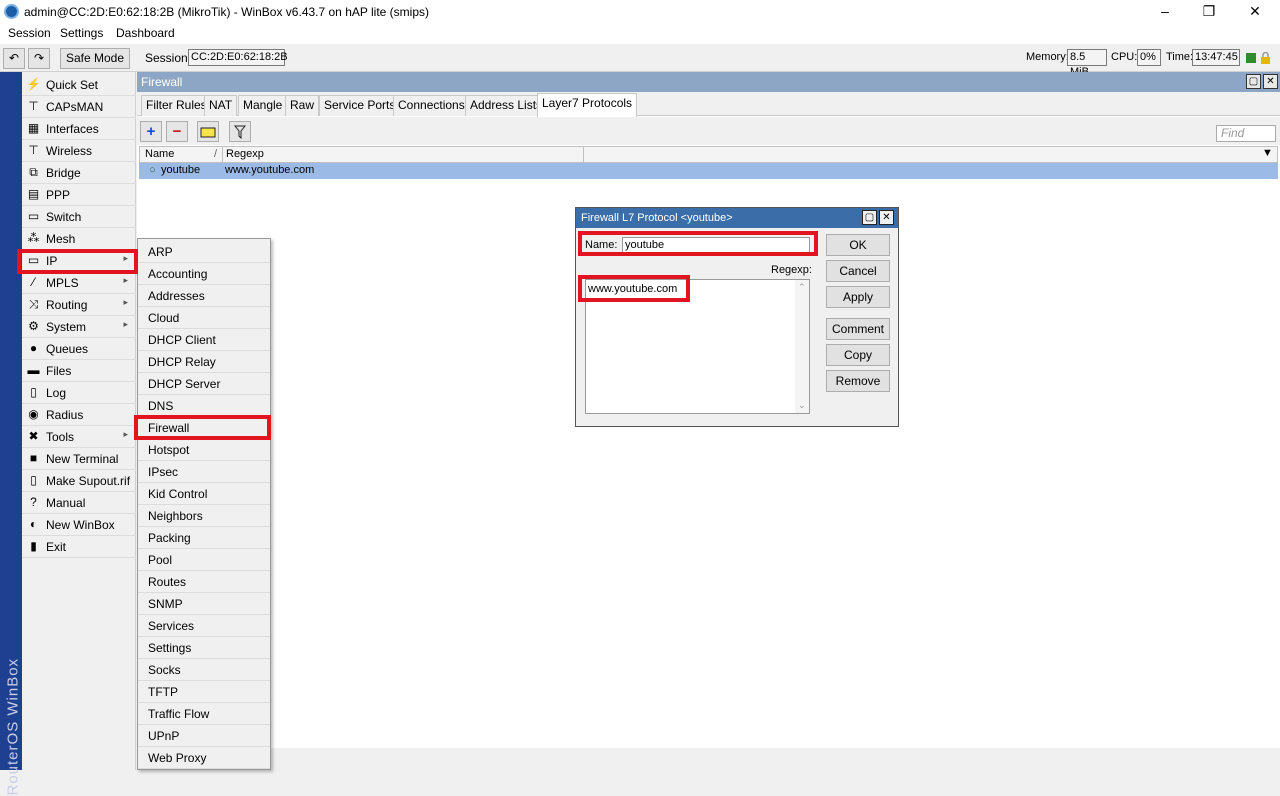  What do you see at coordinates (60, 437) in the screenshot?
I see `sidebar-item-label: Tools` at bounding box center [60, 437].